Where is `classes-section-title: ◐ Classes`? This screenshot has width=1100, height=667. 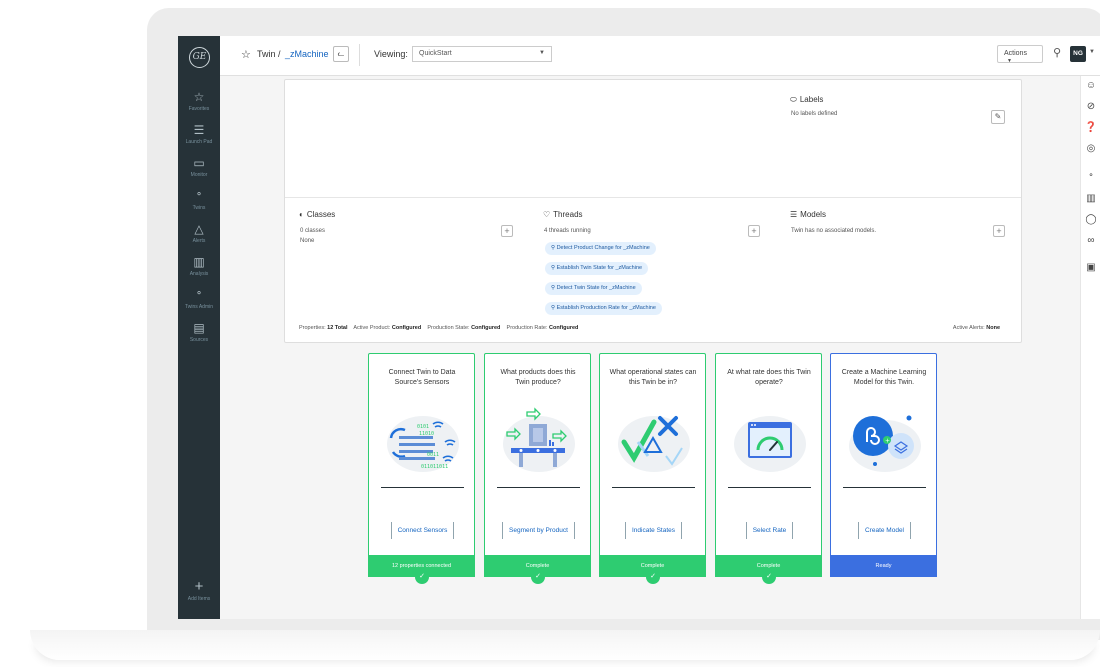
classes-section-title: ◐ Classes is located at coordinates (317, 214).